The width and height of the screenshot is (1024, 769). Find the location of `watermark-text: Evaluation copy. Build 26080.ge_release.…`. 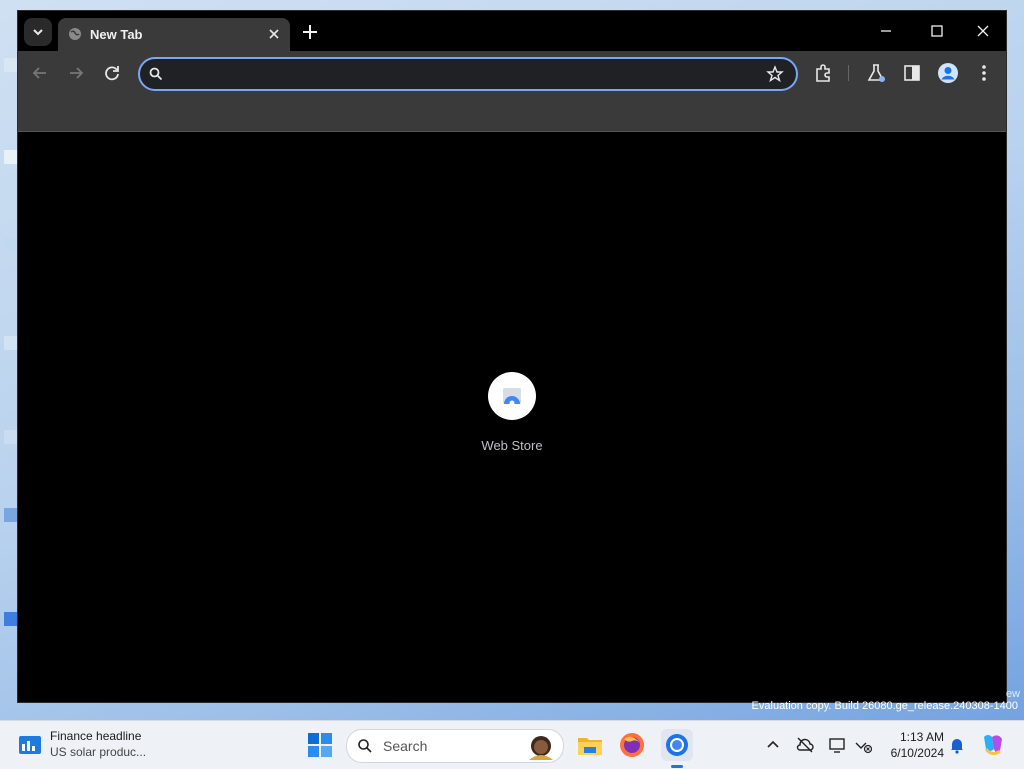

watermark-text: Evaluation copy. Build 26080.ge_release.… is located at coordinates (884, 706).